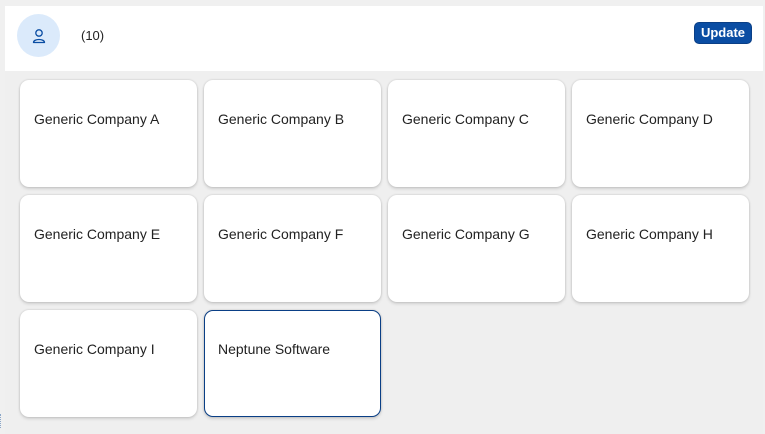  Describe the element at coordinates (722, 33) in the screenshot. I see `update-button: Update` at that location.